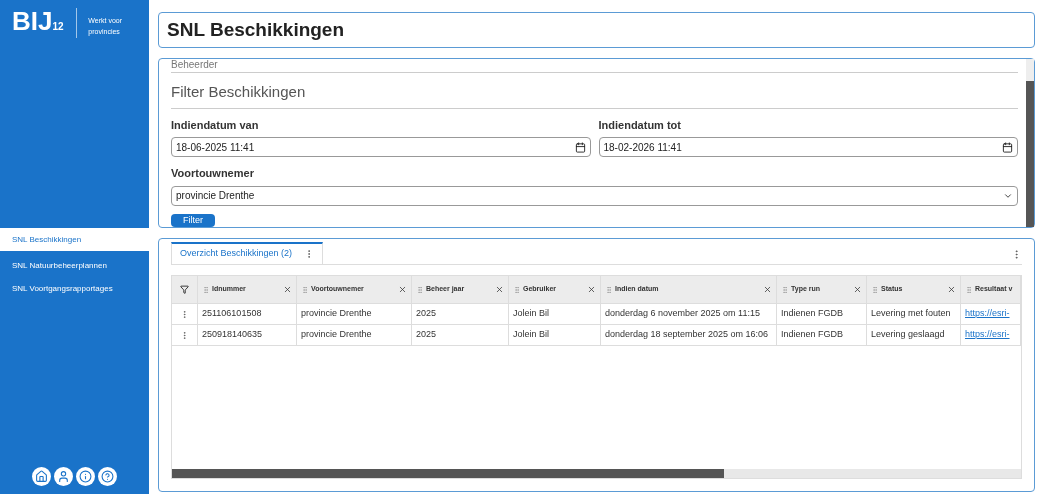 The width and height of the screenshot is (1037, 494). Describe the element at coordinates (687, 335) in the screenshot. I see `table-cell: donderdag 18 september 2025 om 16:06` at that location.